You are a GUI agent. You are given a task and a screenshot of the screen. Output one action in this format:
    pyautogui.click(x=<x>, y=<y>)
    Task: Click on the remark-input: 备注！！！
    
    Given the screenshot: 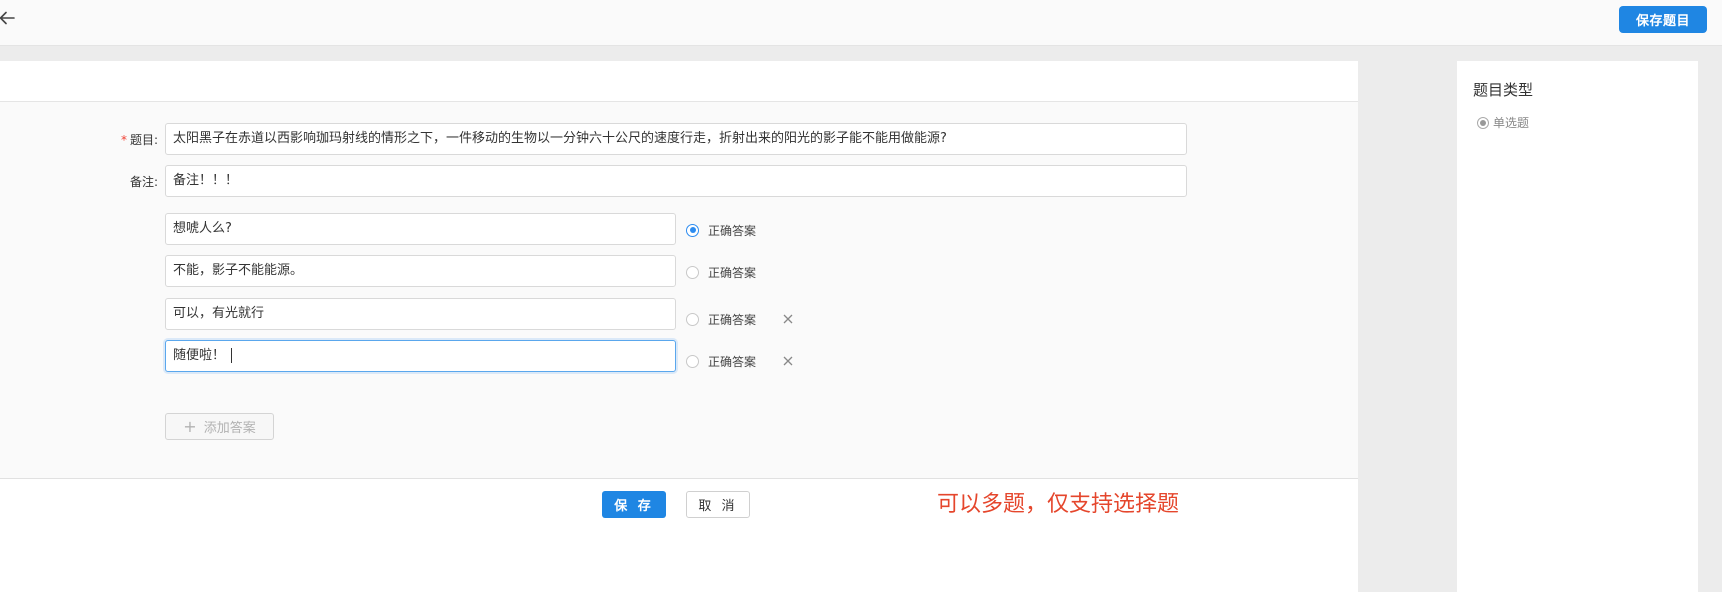 What is the action you would take?
    pyautogui.click(x=676, y=181)
    